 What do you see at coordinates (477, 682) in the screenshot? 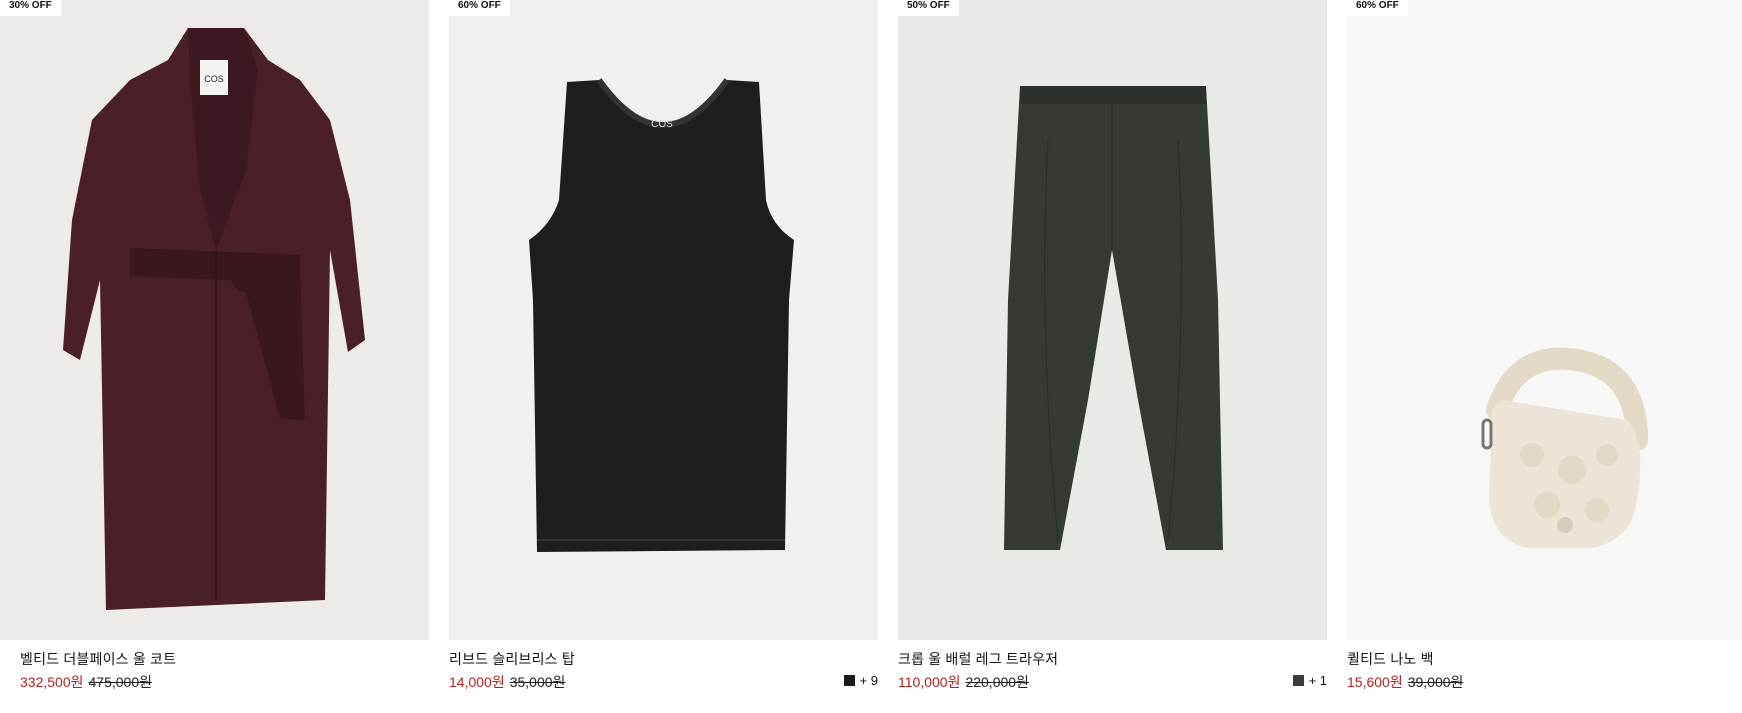
I see `sale-price: 14,000원` at bounding box center [477, 682].